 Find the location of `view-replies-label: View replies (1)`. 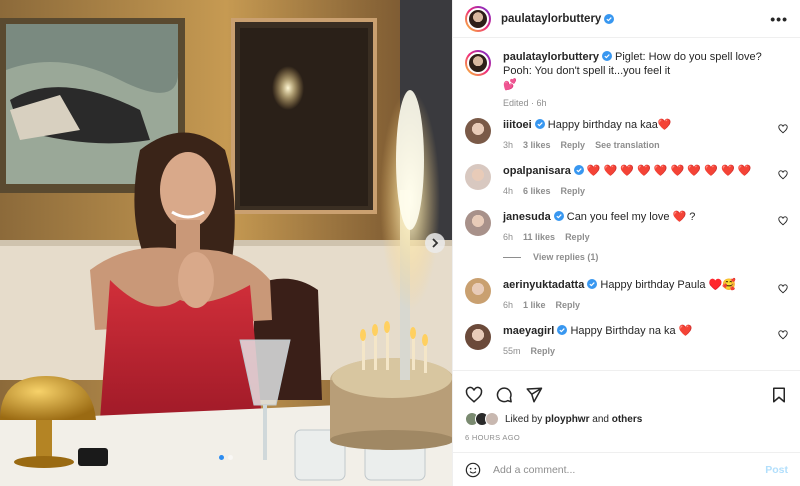

view-replies-label: View replies (1) is located at coordinates (566, 257).